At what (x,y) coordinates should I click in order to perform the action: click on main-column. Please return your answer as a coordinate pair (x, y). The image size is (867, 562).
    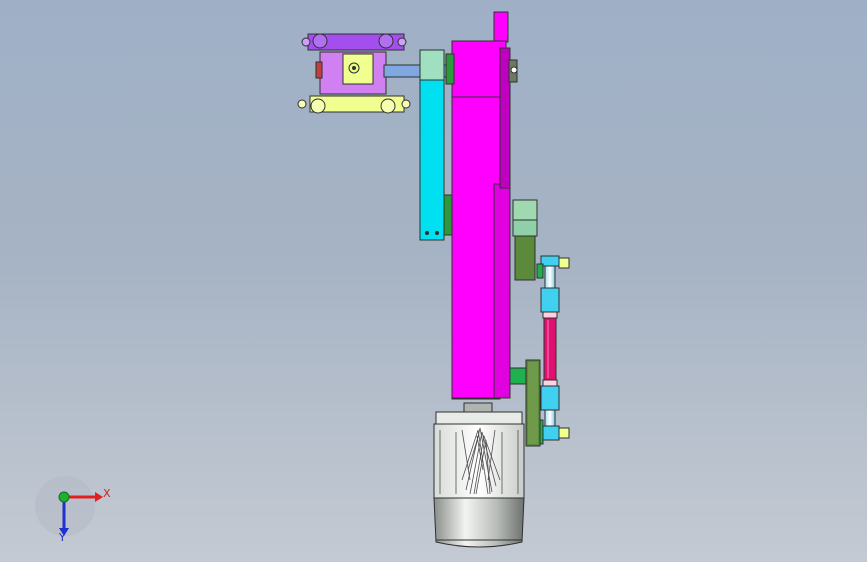
    Looking at the image, I should click on (481, 205).